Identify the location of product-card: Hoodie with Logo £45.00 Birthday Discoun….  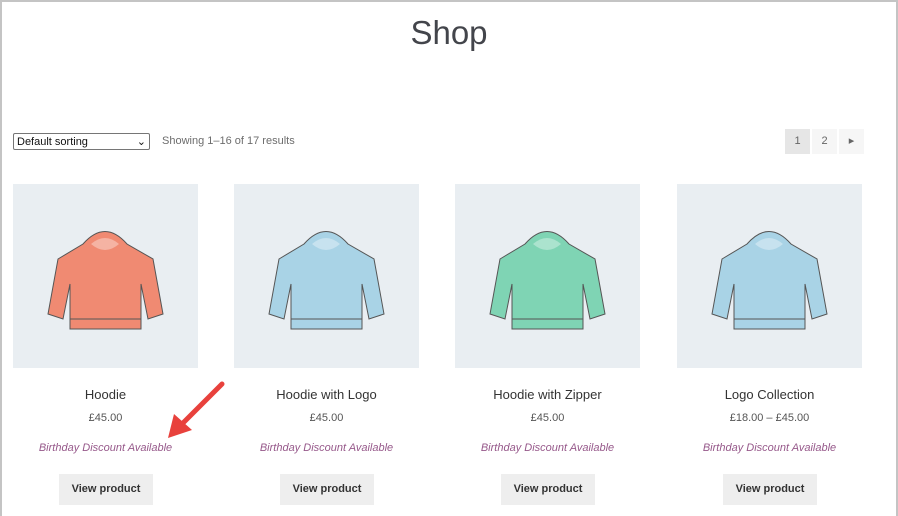
(326, 344).